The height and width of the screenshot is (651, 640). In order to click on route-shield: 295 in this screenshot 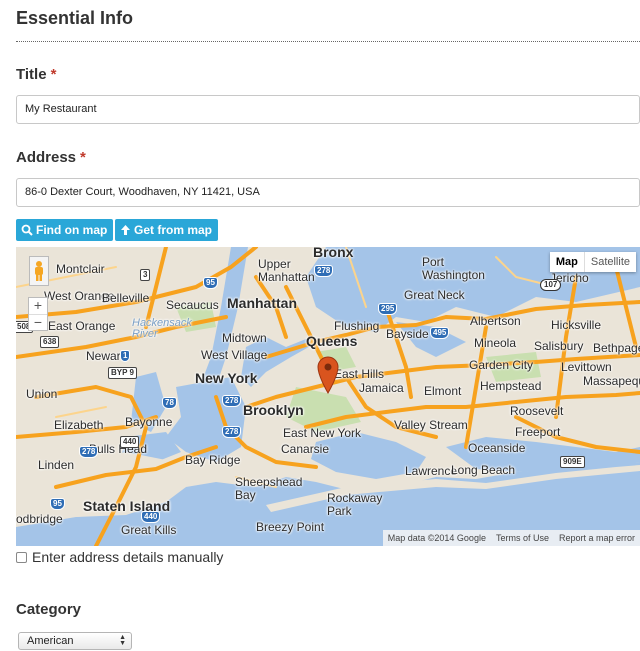, I will do `click(388, 309)`.